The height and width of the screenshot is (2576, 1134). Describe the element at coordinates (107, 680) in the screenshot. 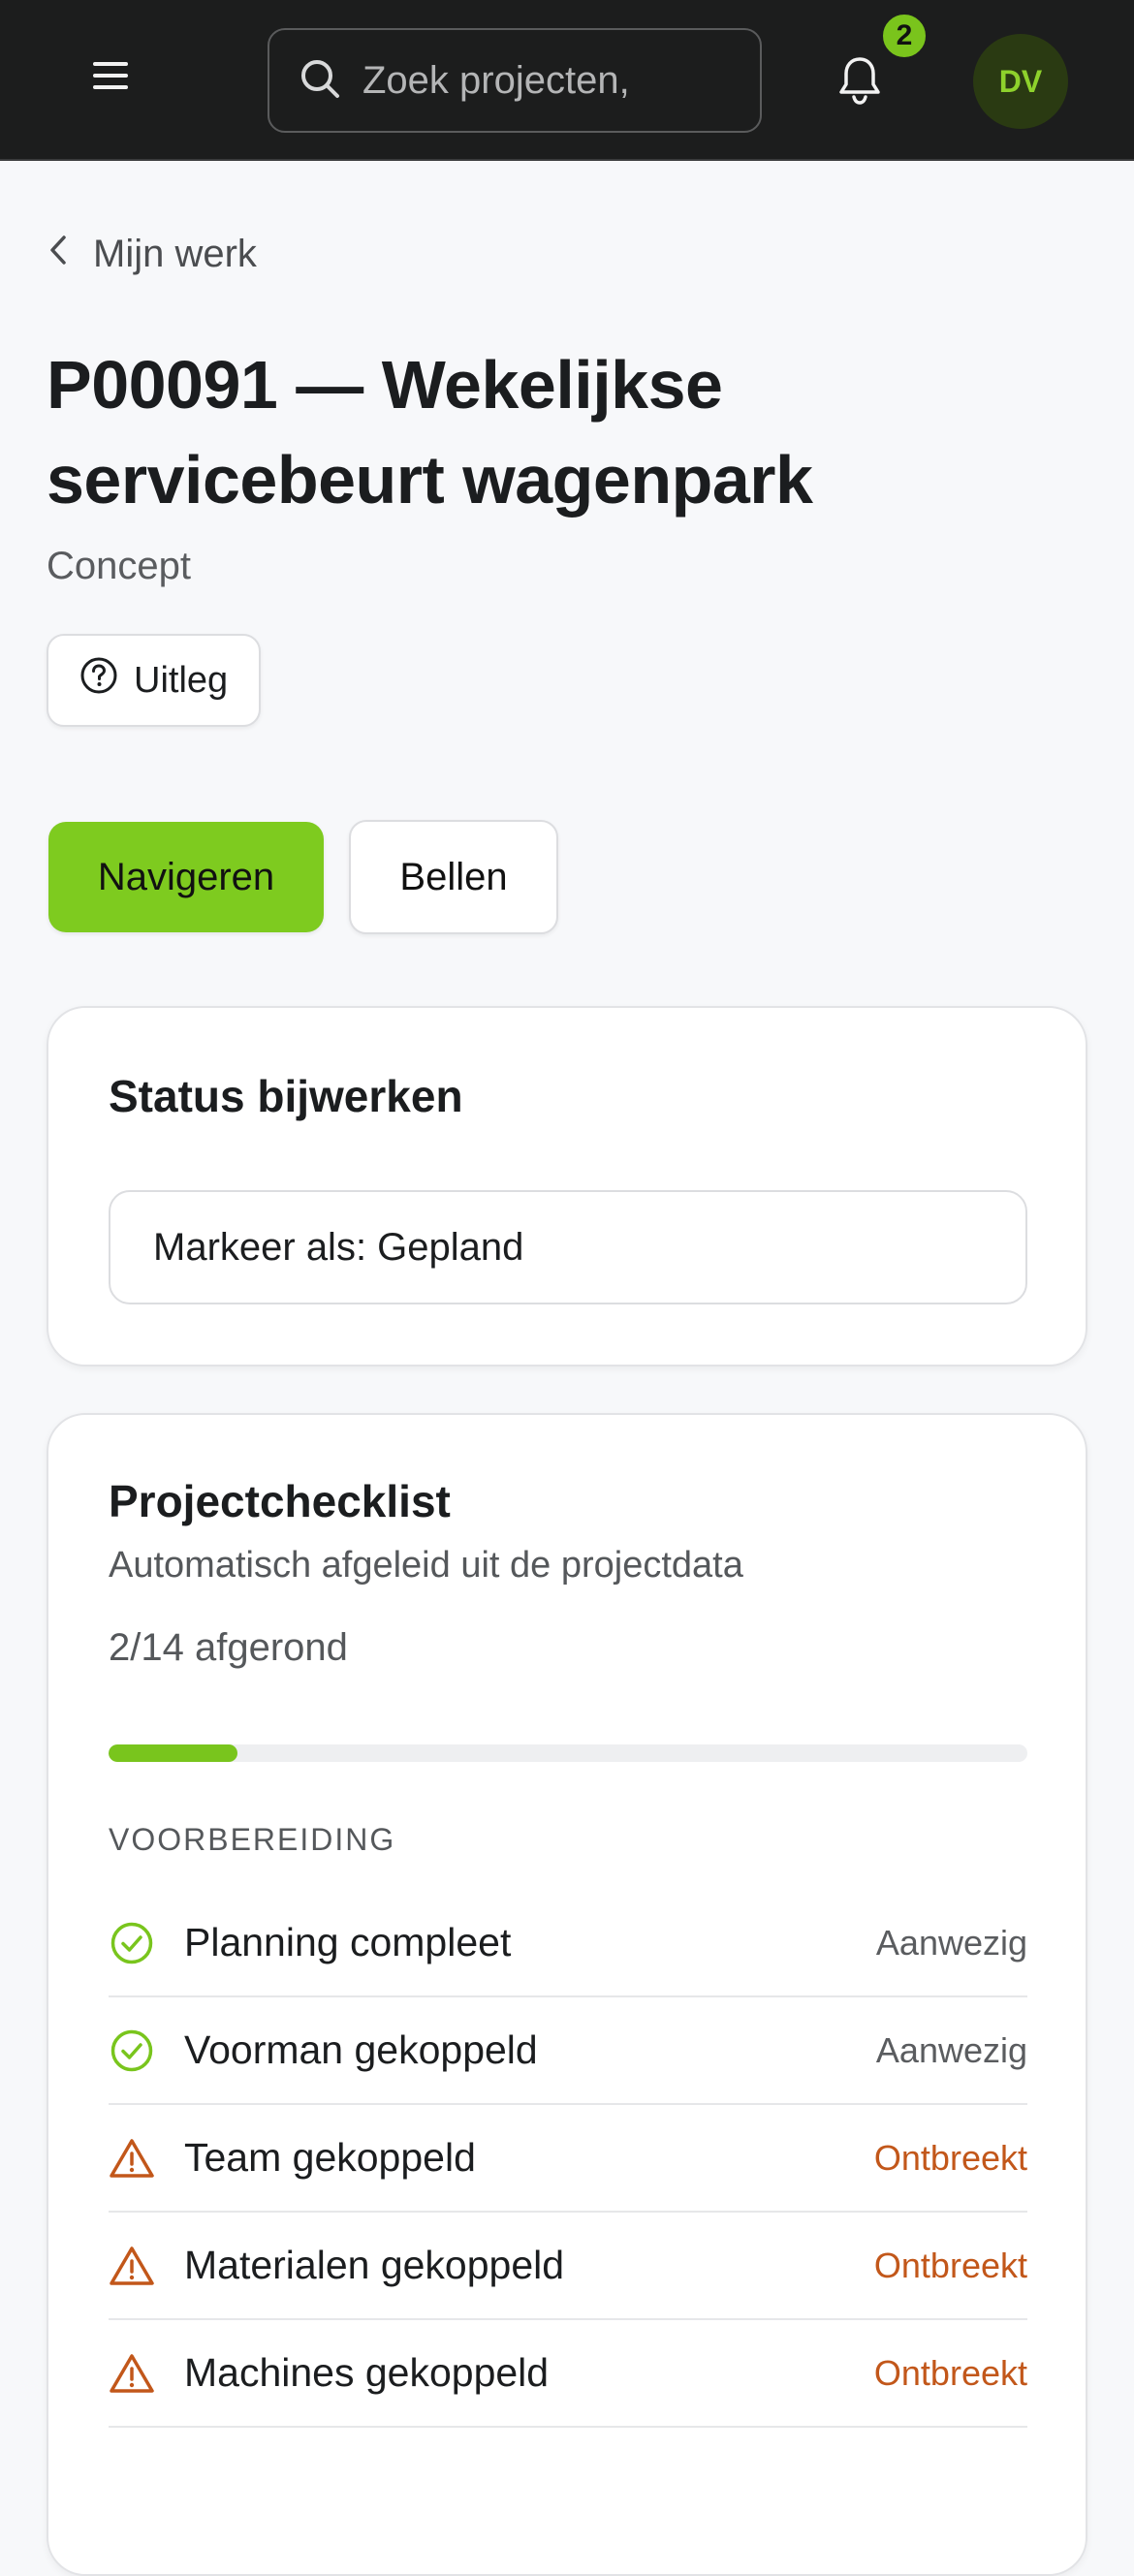

I see `help-circle-icon` at that location.